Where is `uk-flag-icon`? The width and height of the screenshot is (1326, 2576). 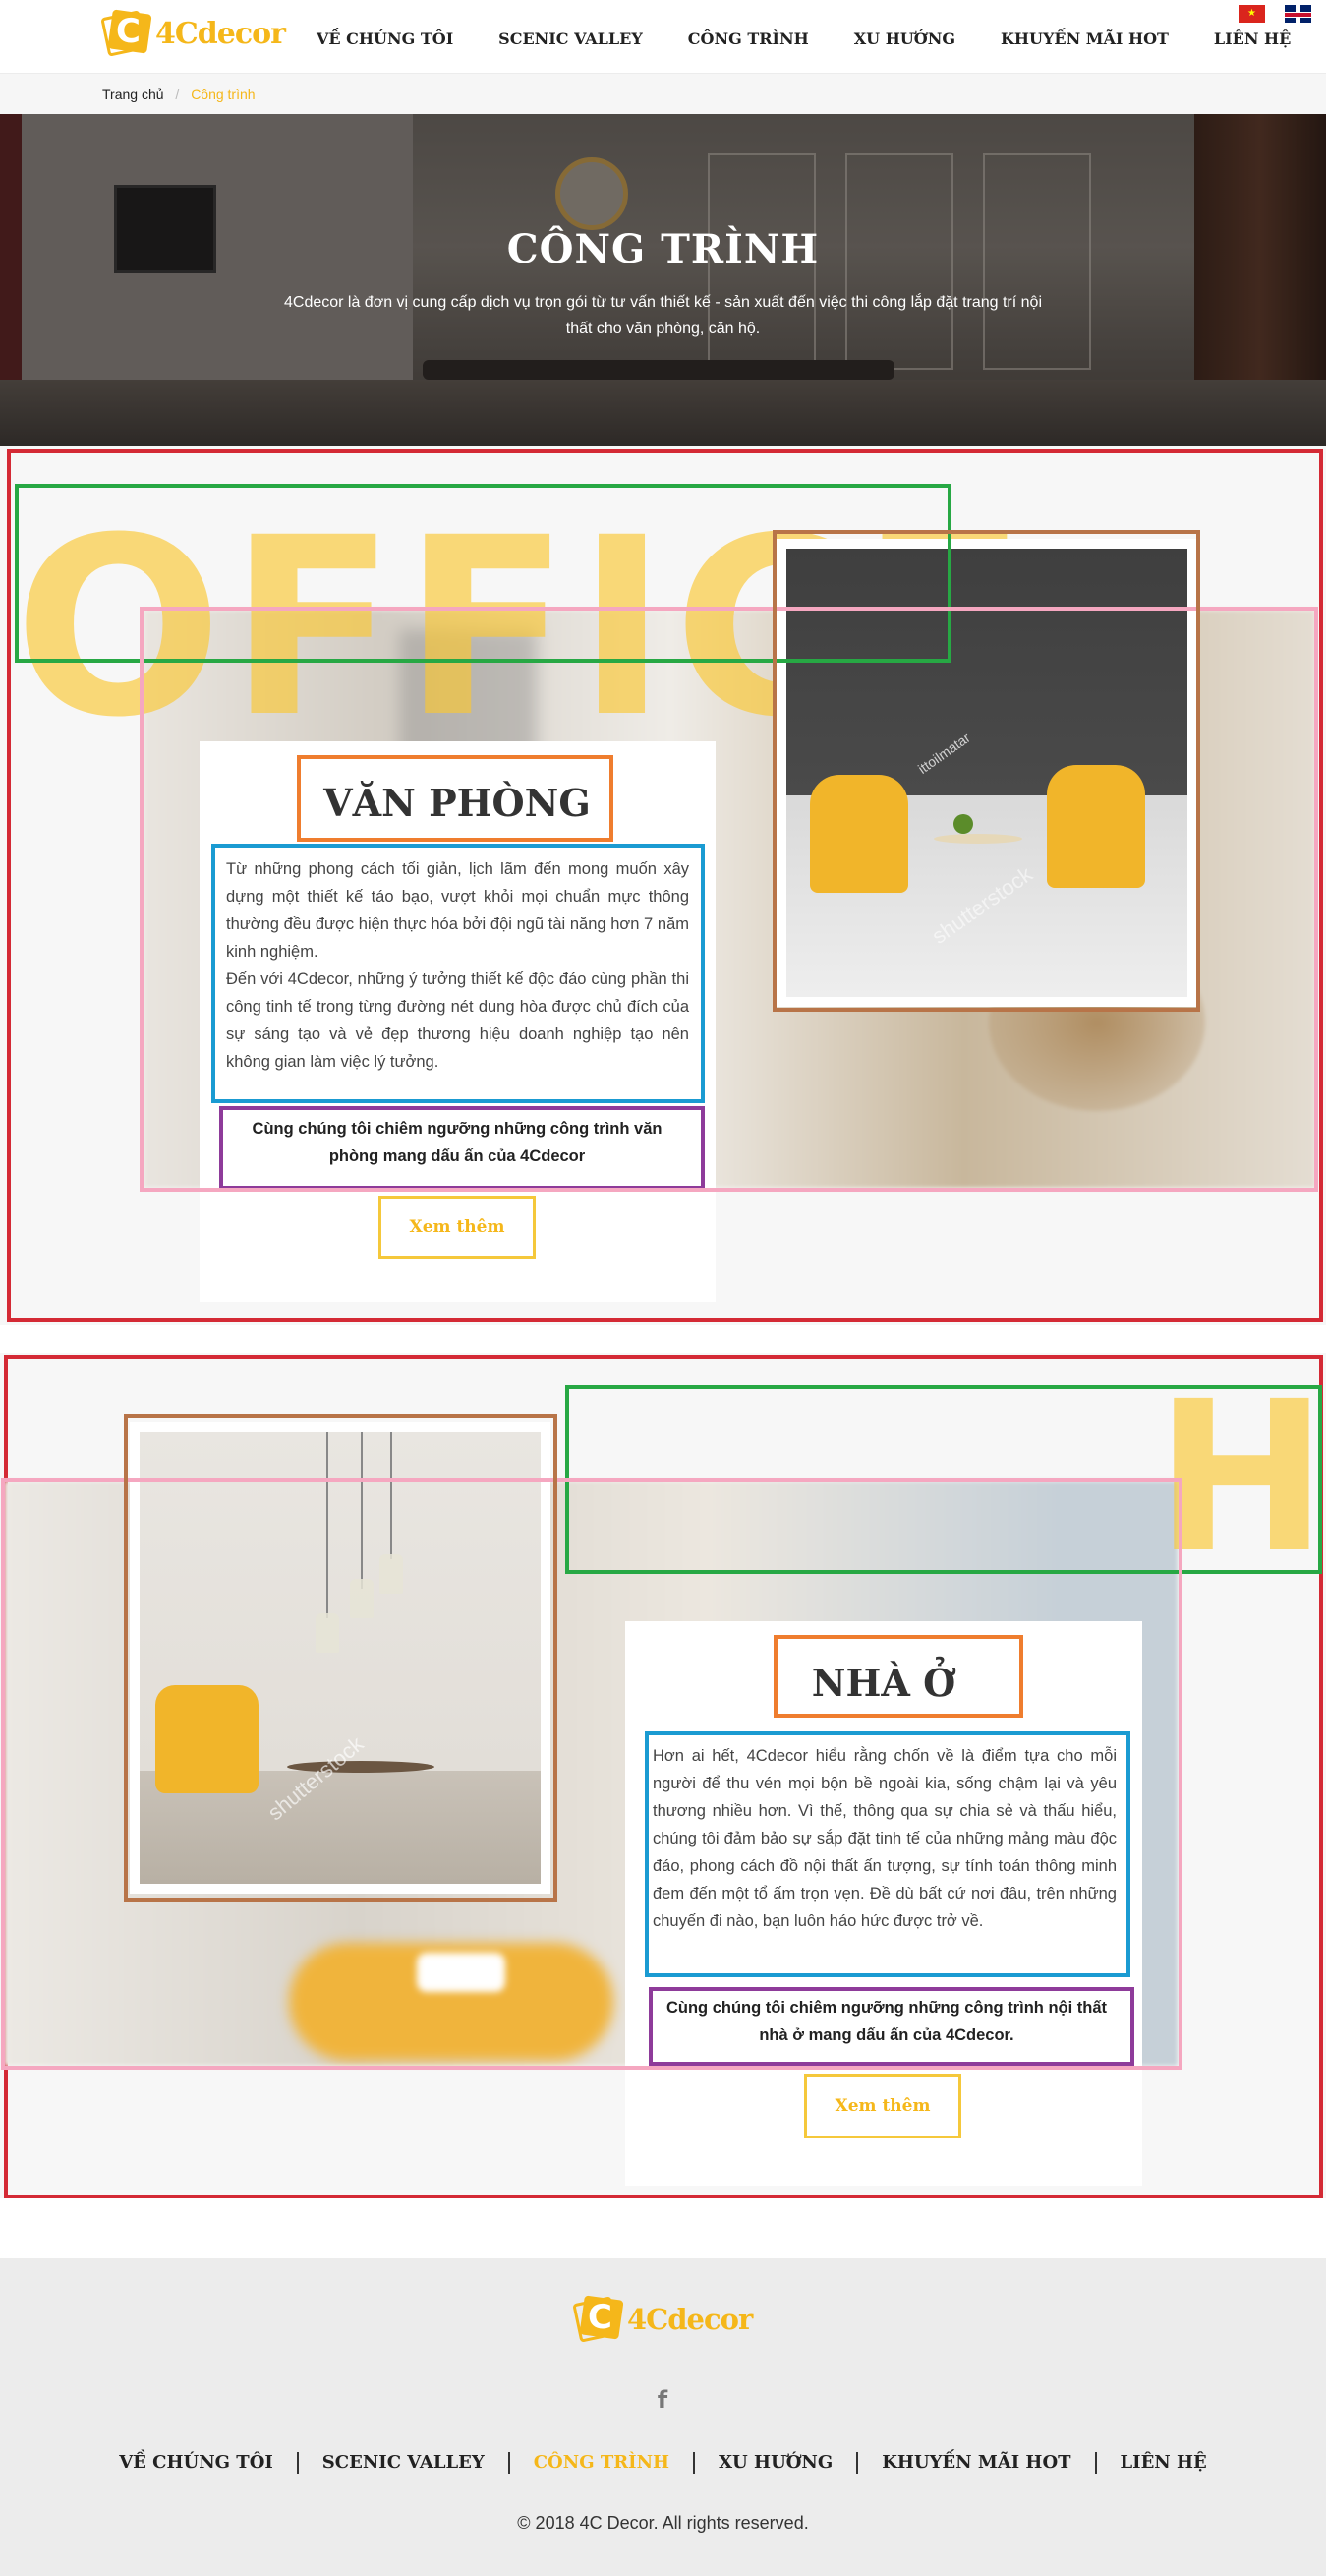
uk-flag-icon is located at coordinates (1298, 14).